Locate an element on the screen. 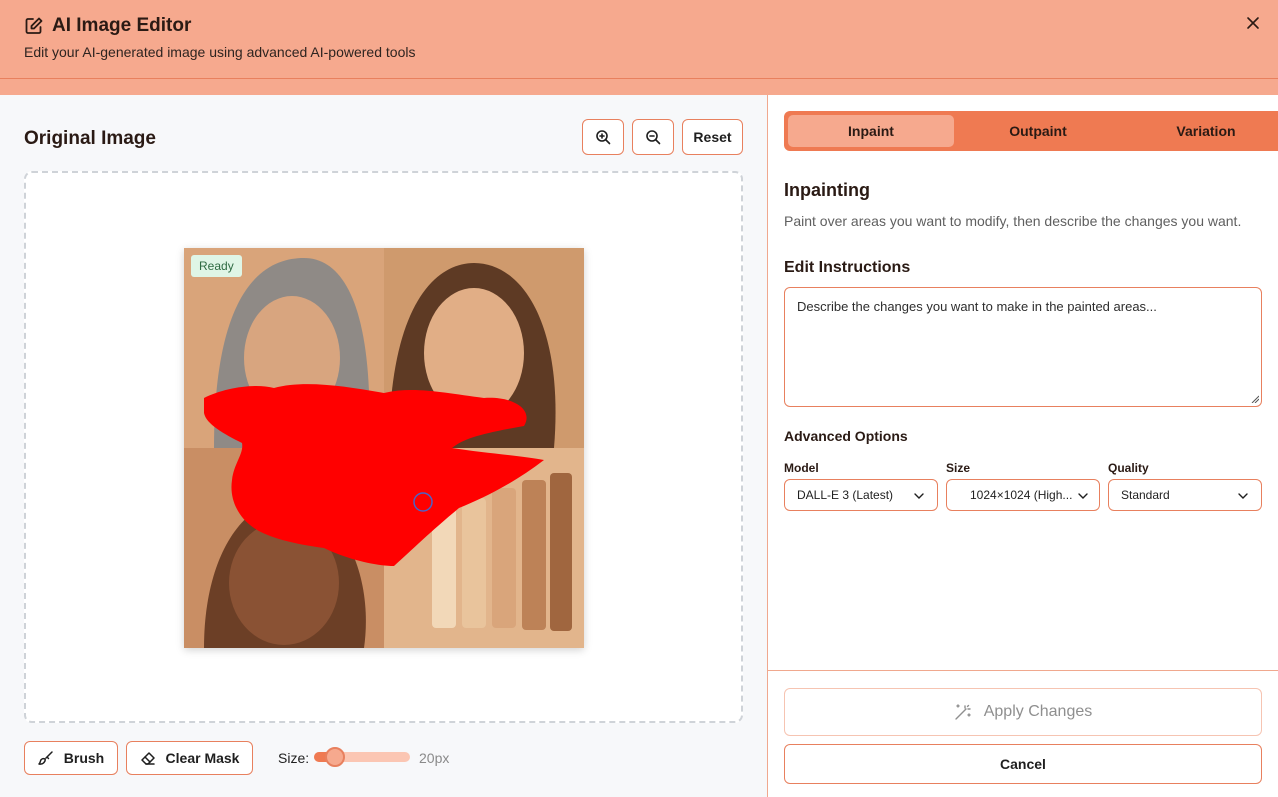  original-image-title: Original Image is located at coordinates (90, 138).